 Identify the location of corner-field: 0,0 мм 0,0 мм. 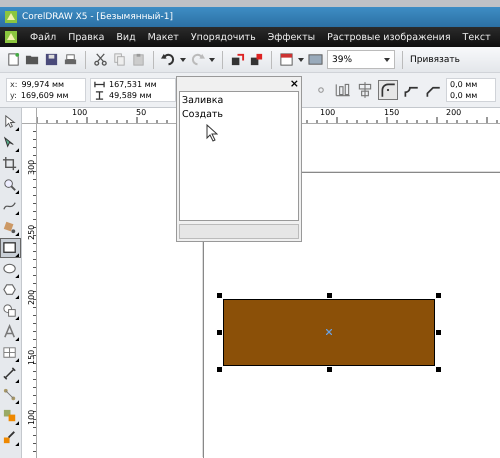
(471, 90).